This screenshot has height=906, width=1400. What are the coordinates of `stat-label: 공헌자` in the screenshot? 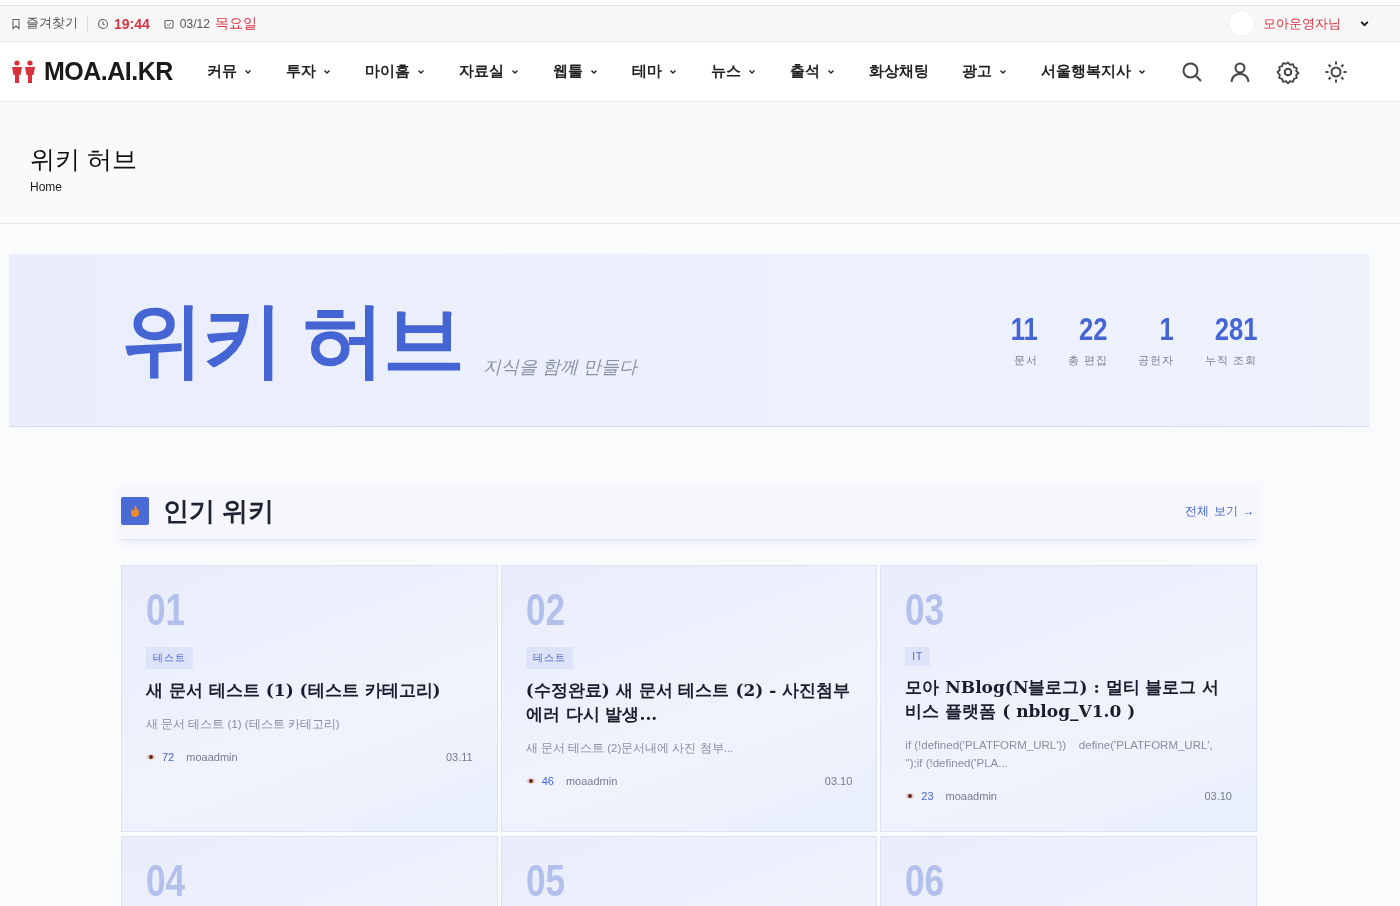 It's located at (1155, 361).